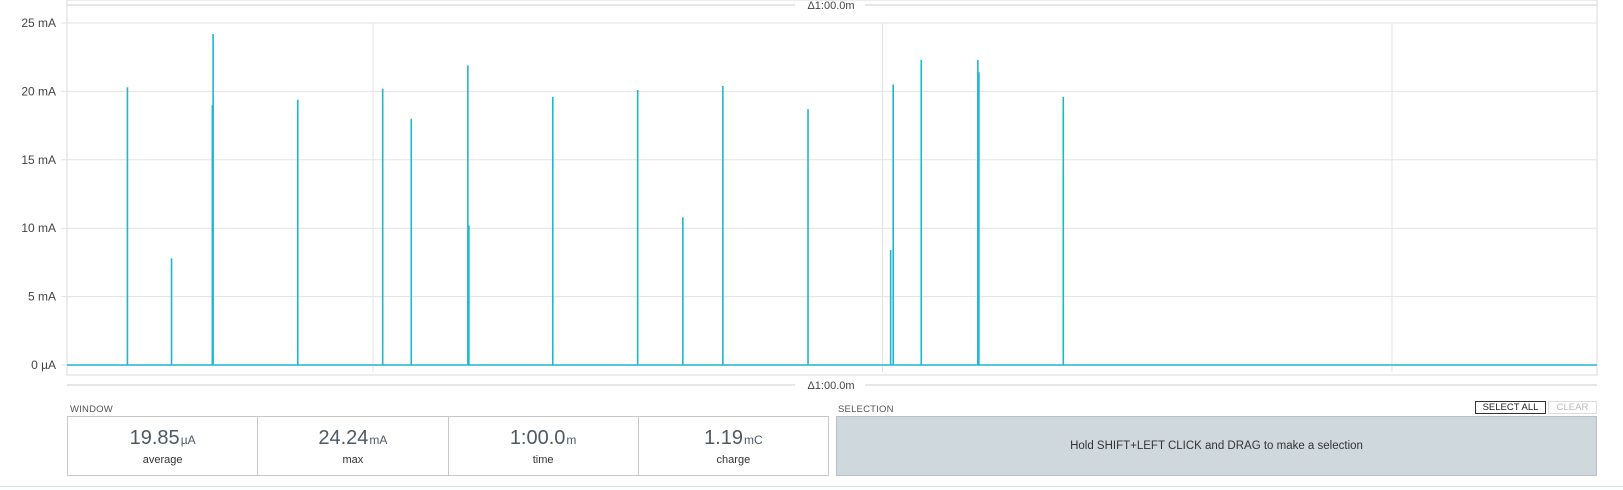 This screenshot has width=1623, height=490. Describe the element at coordinates (830, 386) in the screenshot. I see `time-window-bottom-label: Δ1:00.0m` at that location.